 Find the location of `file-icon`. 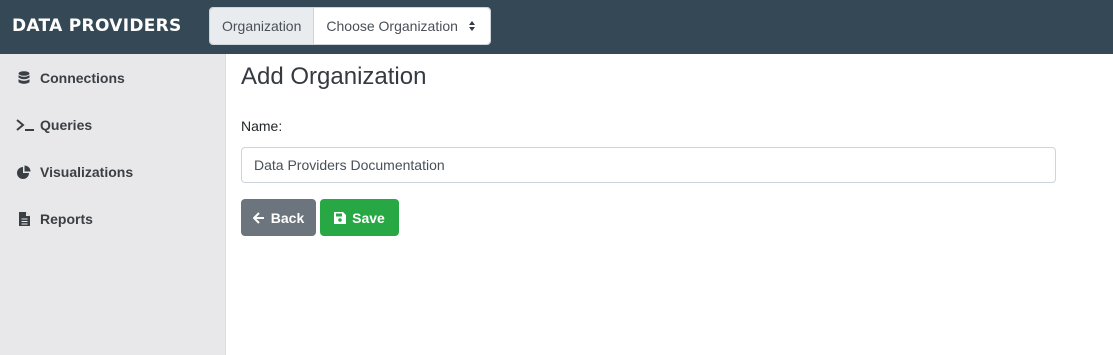

file-icon is located at coordinates (24, 219).